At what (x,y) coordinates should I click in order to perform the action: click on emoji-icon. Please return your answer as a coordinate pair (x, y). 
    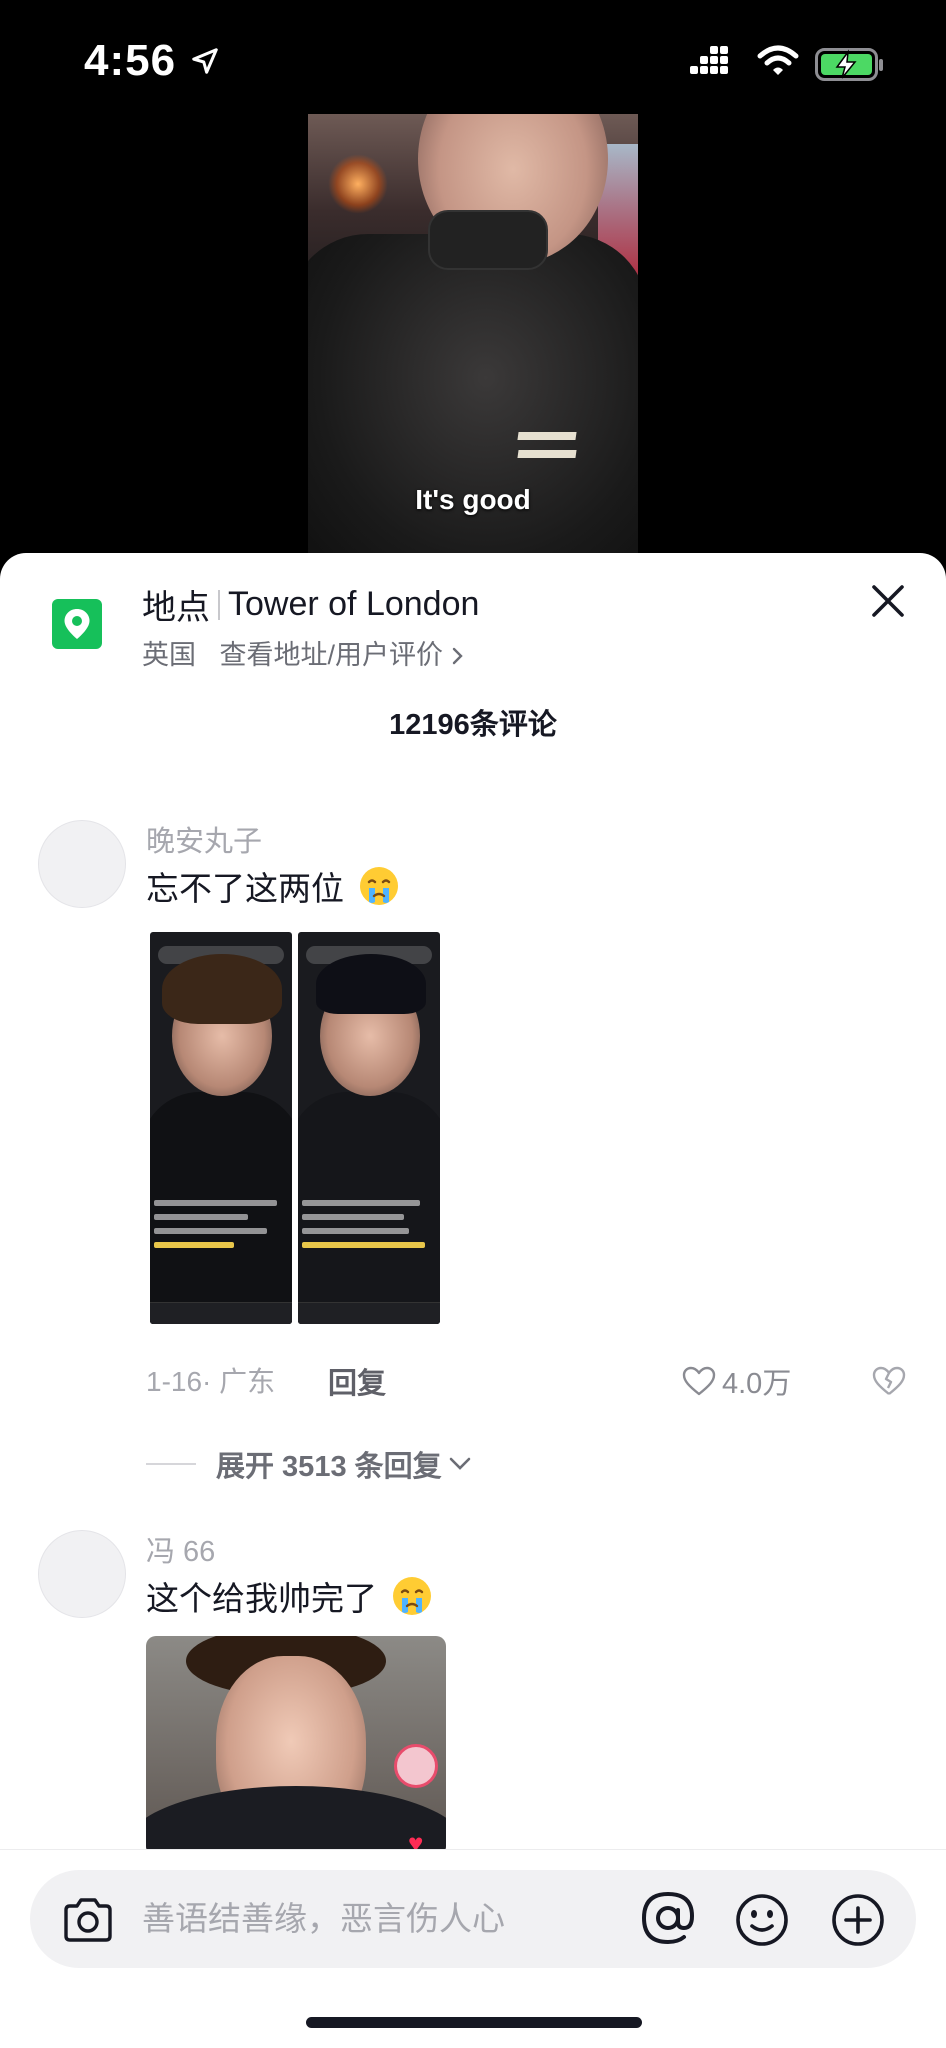
    Looking at the image, I should click on (762, 1920).